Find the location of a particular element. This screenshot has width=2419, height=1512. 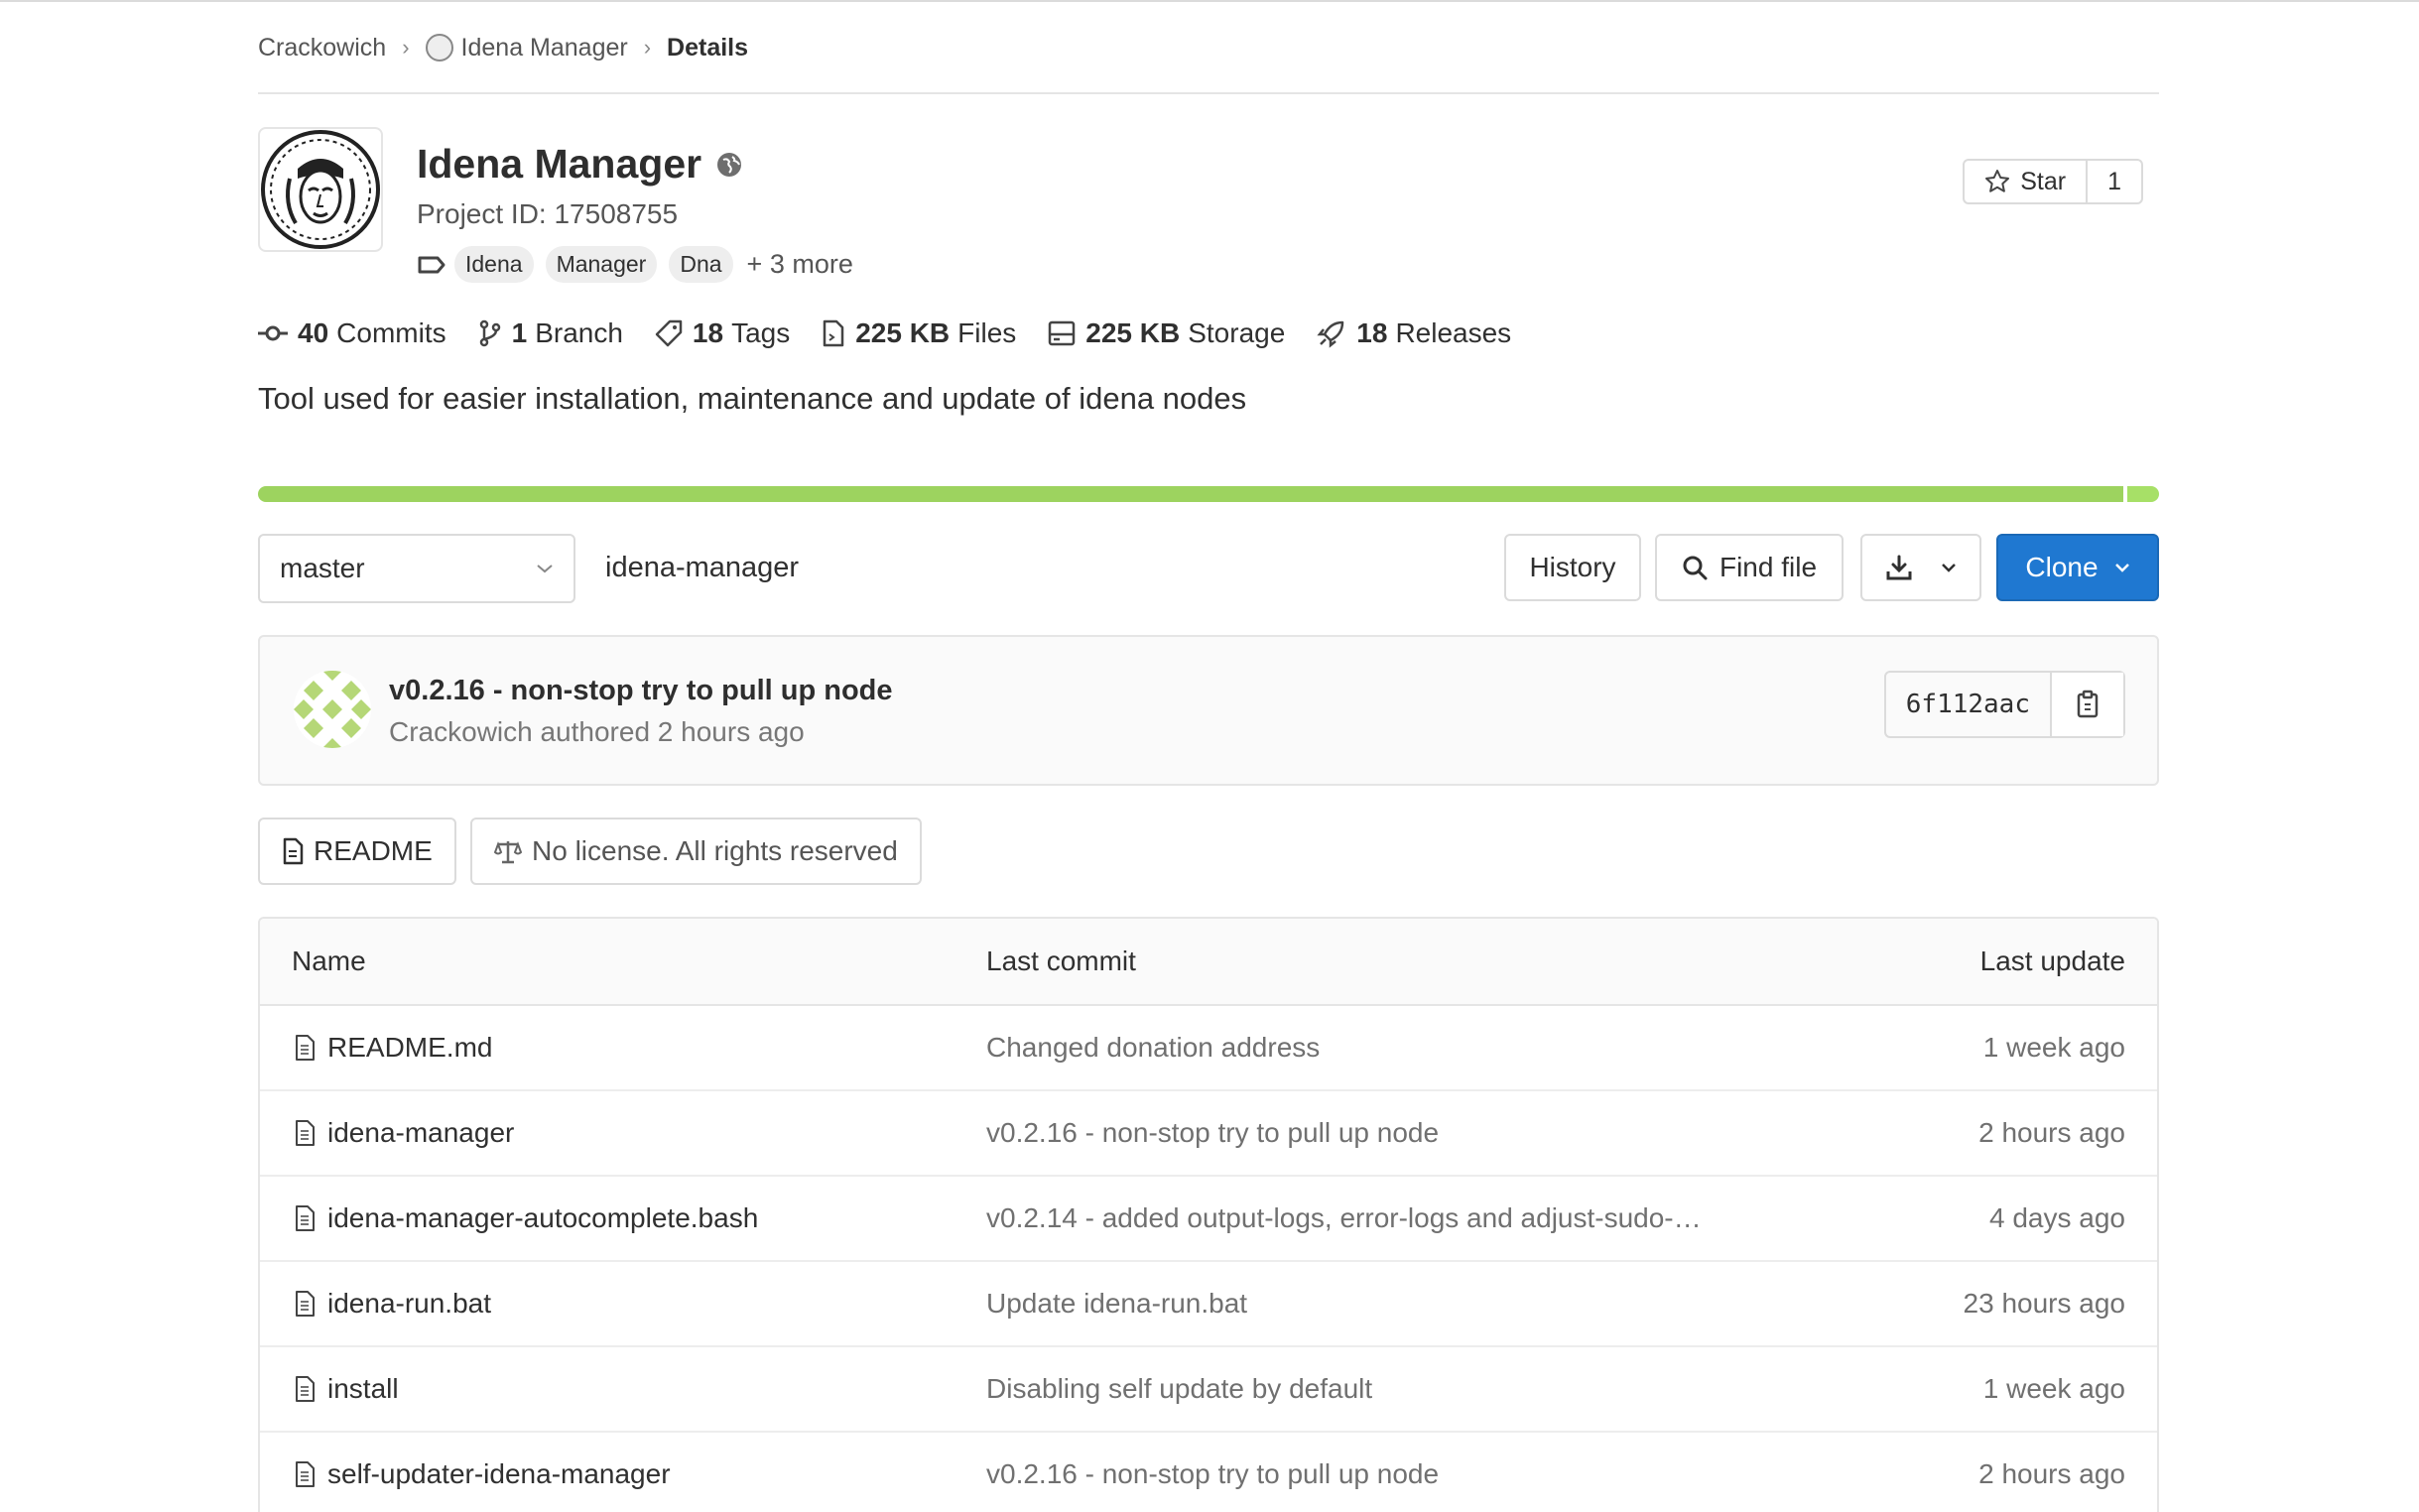

file-name: idena-manager-autocomplete.bash is located at coordinates (542, 1218).